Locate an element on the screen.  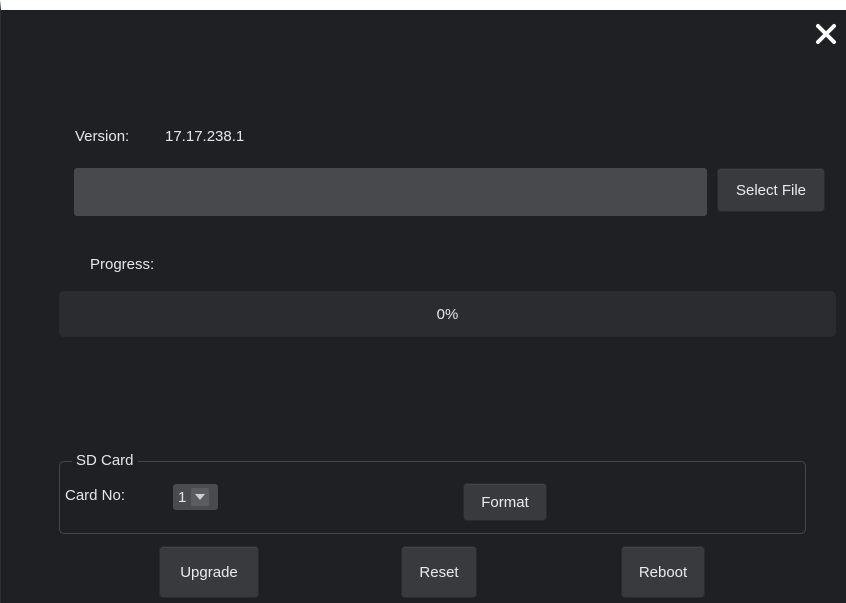
close-button is located at coordinates (826, 34).